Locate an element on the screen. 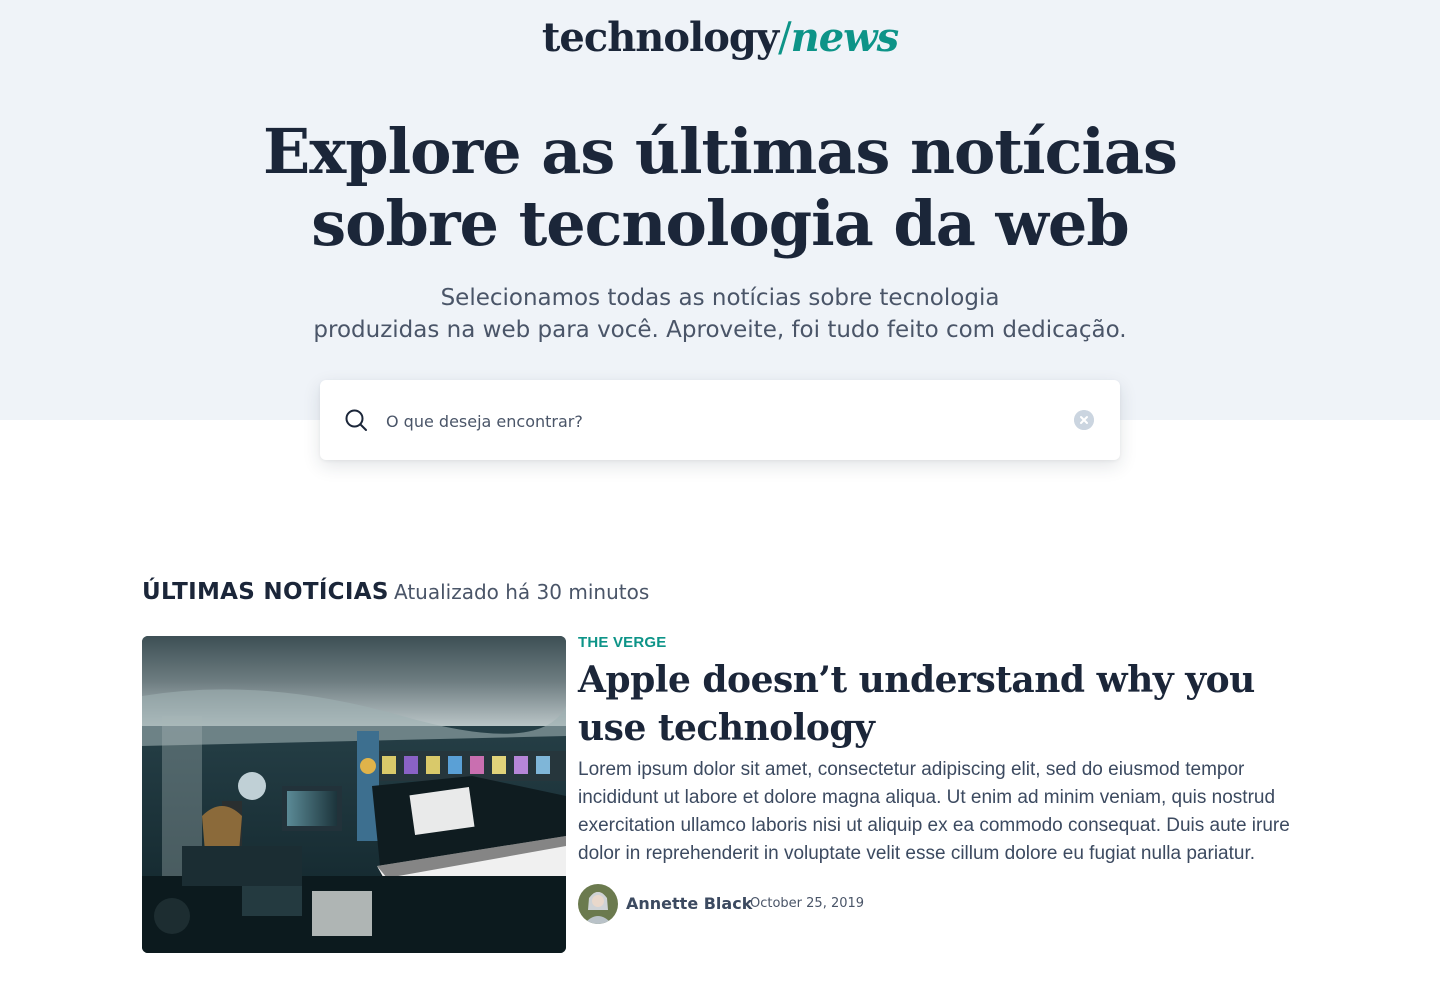 This screenshot has width=1440, height=982. search-box is located at coordinates (720, 420).